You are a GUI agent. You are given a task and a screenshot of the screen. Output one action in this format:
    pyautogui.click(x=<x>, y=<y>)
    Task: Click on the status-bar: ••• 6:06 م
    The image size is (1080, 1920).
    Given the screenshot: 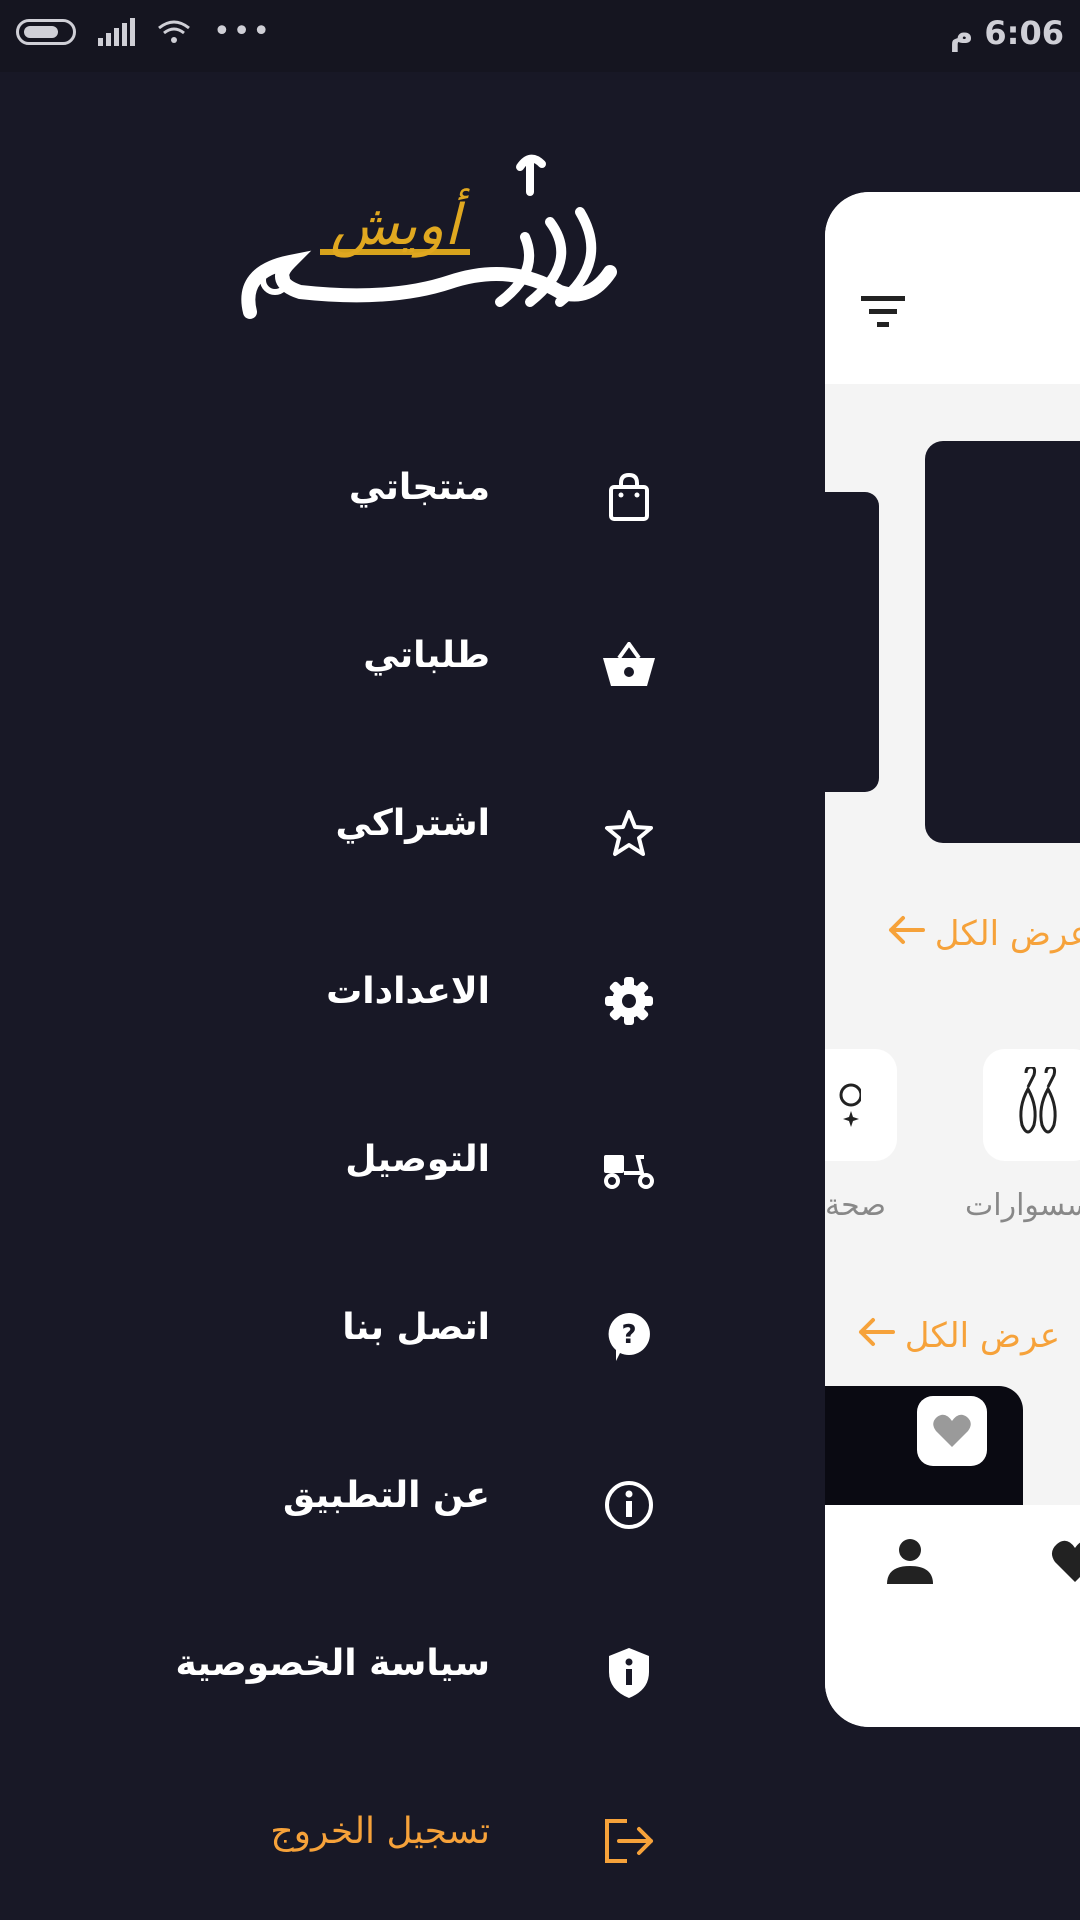 What is the action you would take?
    pyautogui.click(x=540, y=36)
    